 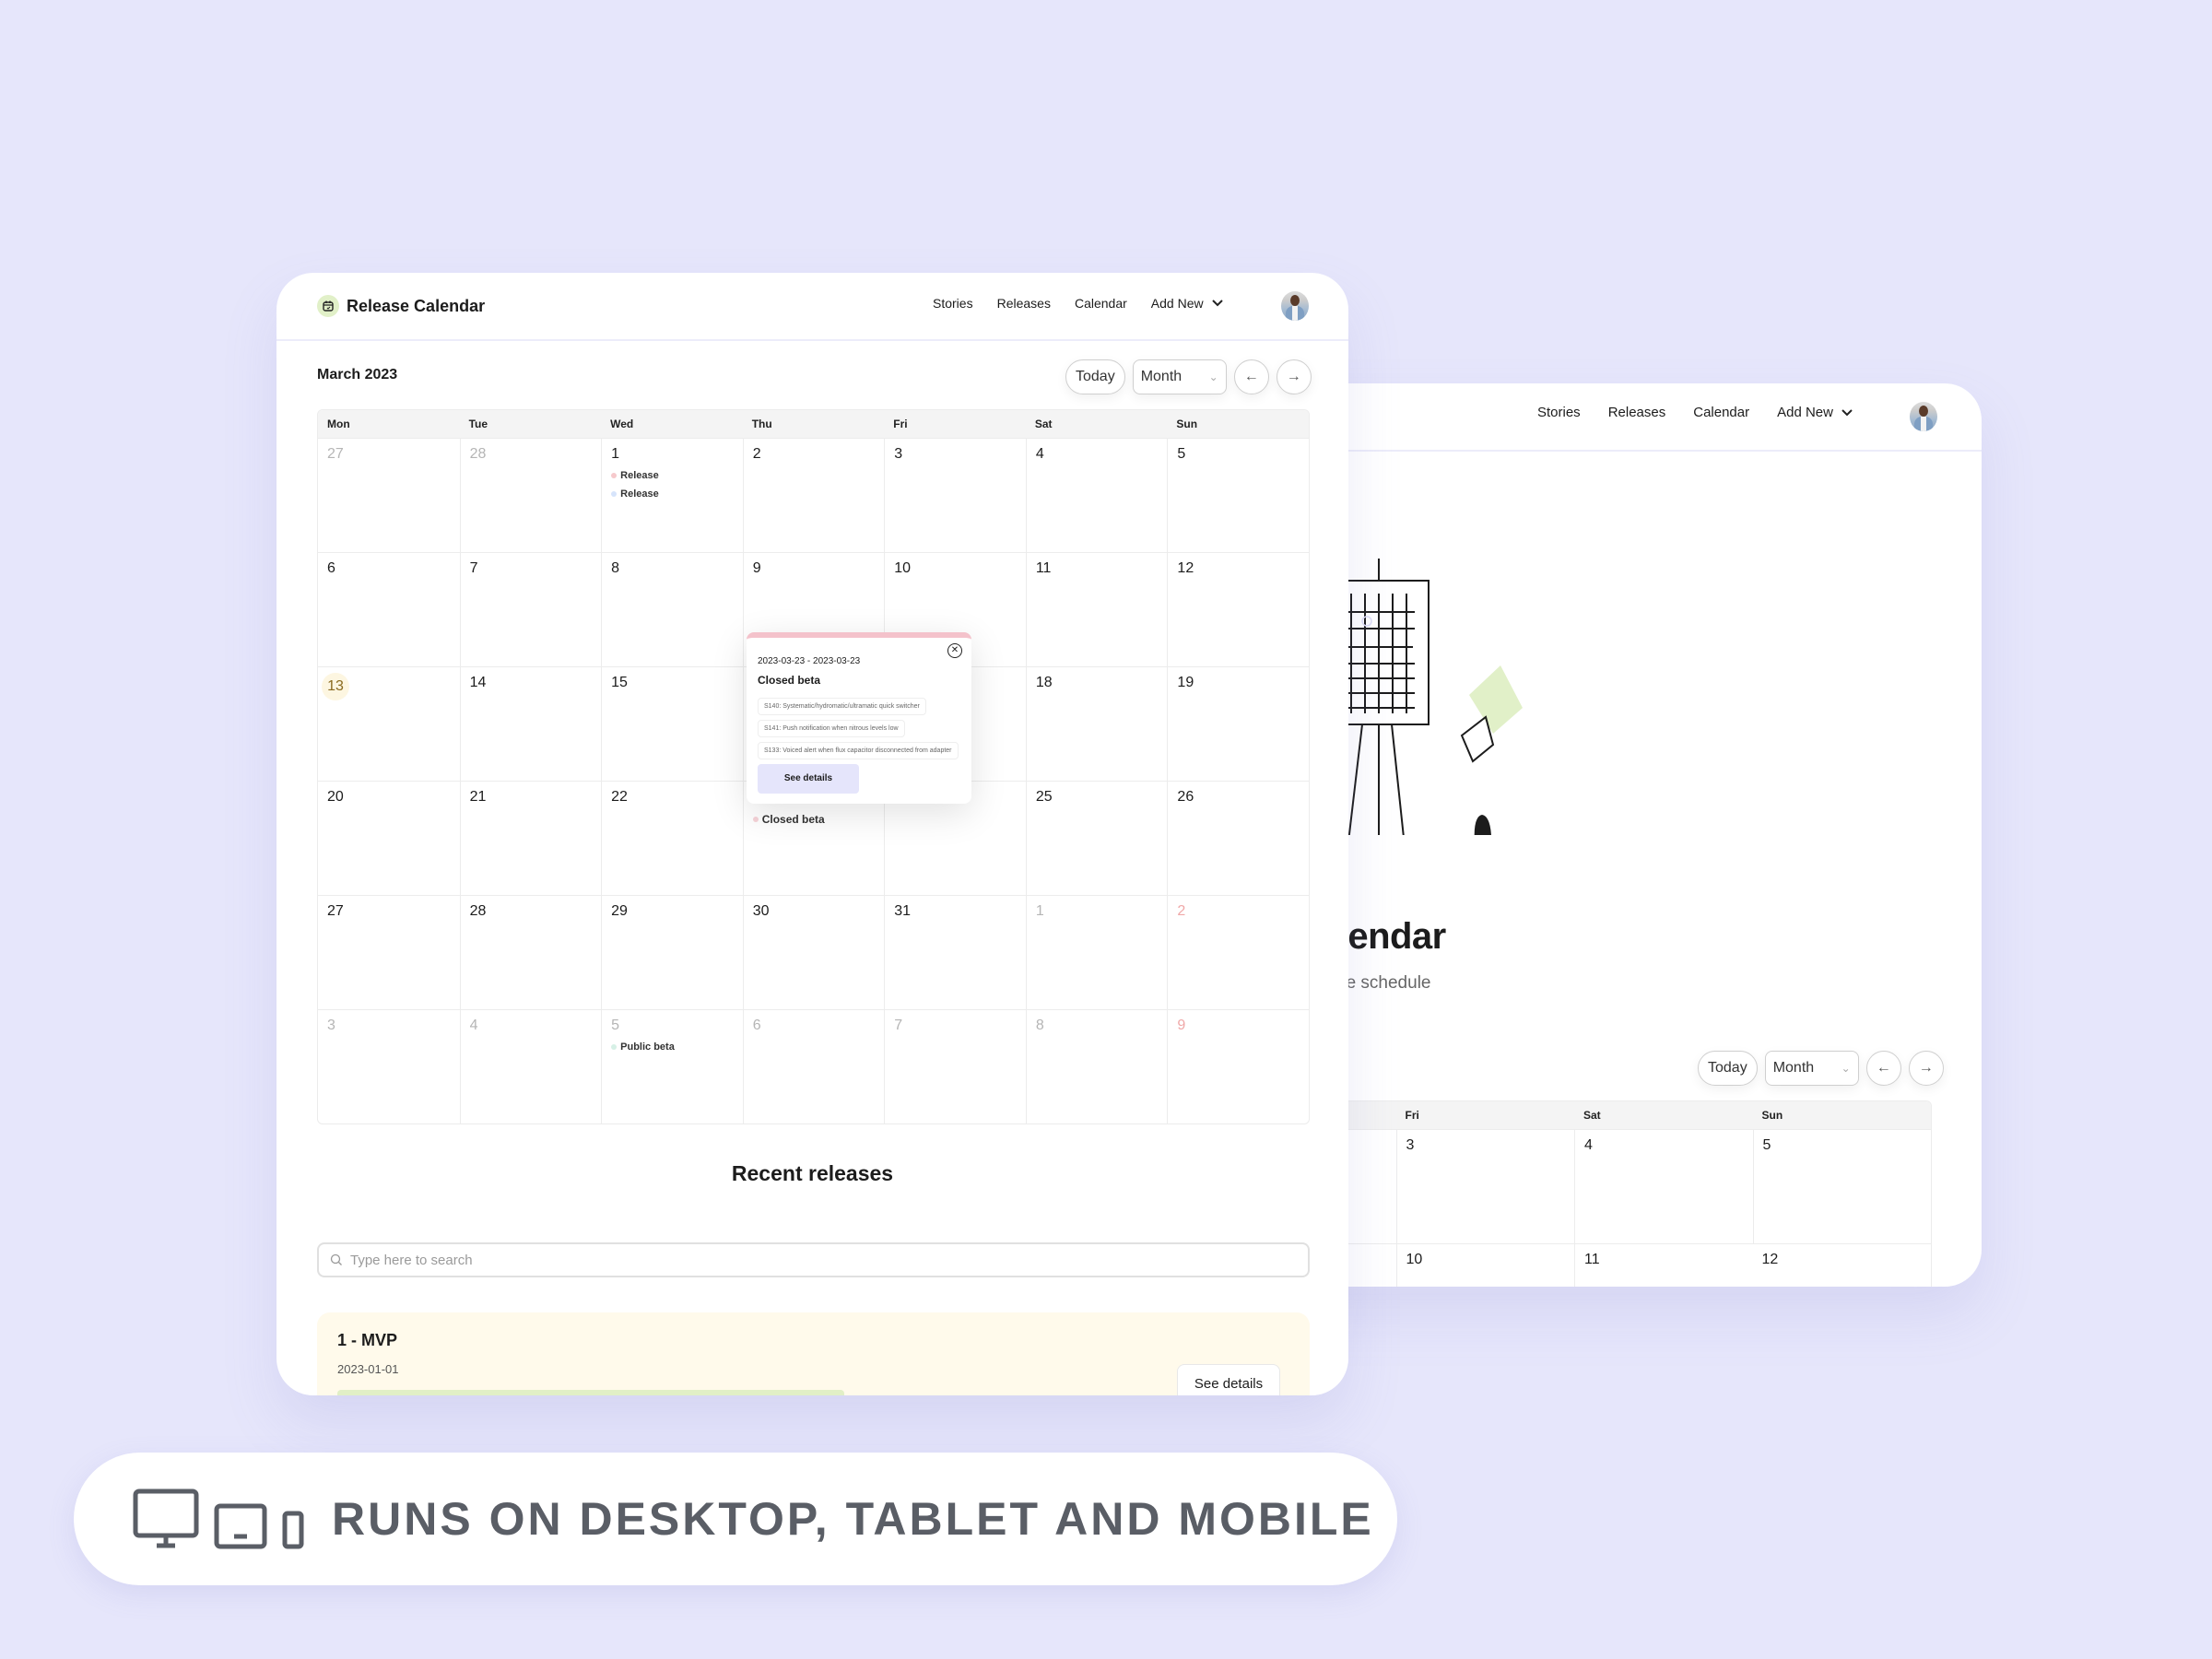 I want to click on back-next-button: →, so click(x=1926, y=1068).